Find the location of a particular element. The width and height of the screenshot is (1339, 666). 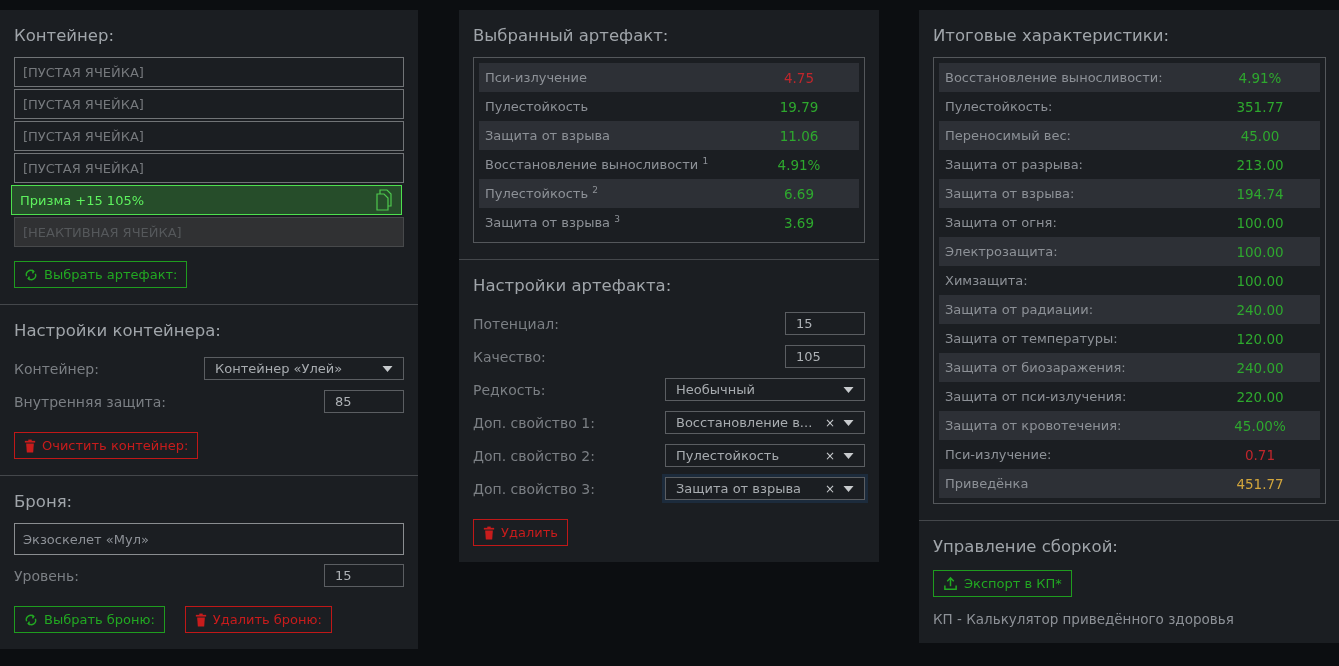

stat-label: Электрозащита: is located at coordinates (1002, 251).